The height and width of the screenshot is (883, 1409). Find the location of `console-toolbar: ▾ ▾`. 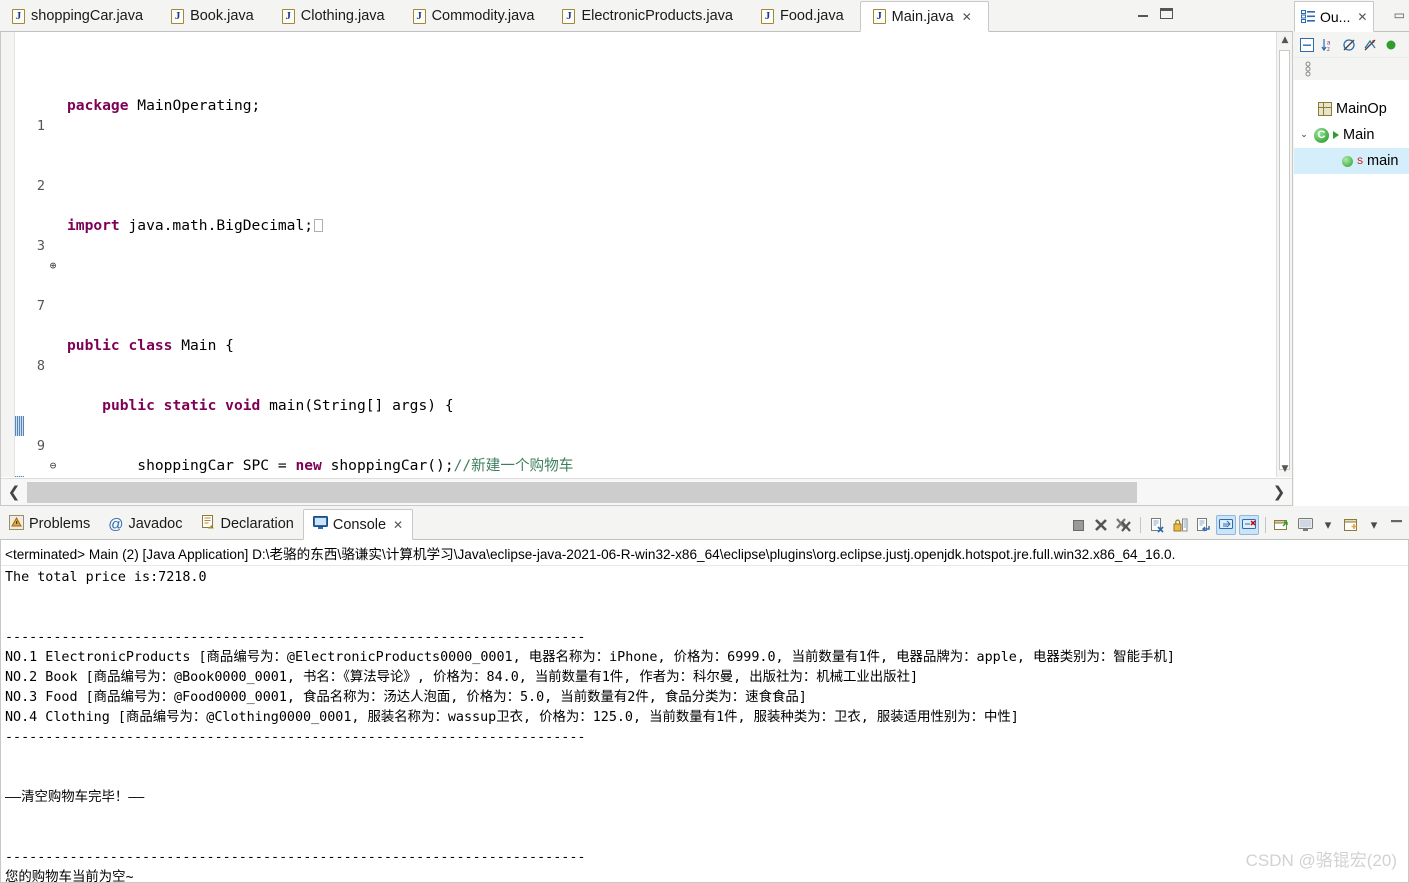

console-toolbar: ▾ ▾ is located at coordinates (1237, 525).